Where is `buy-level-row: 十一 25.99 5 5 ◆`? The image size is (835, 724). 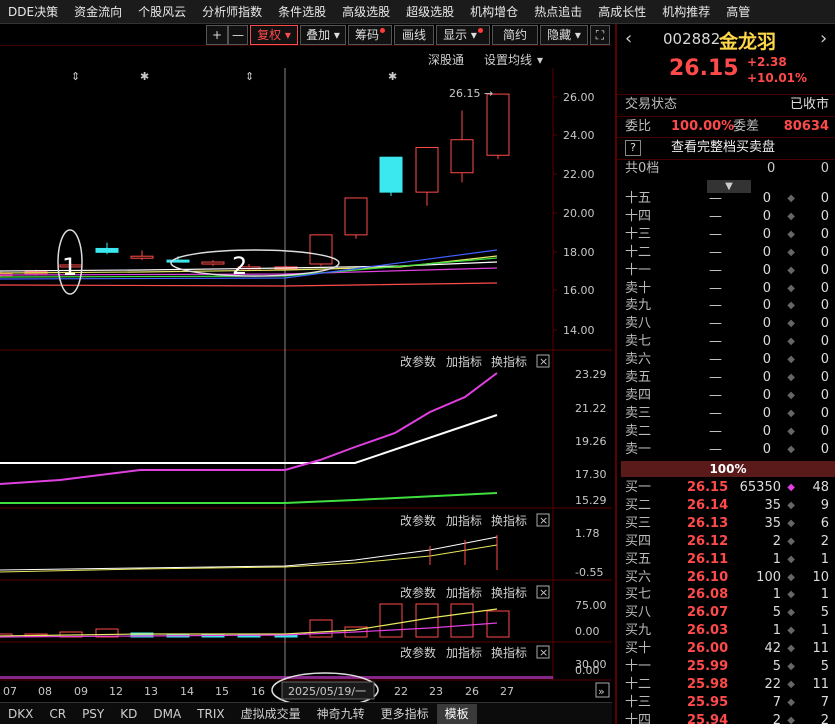
buy-level-row: 十一 25.99 5 5 ◆ is located at coordinates (726, 667).